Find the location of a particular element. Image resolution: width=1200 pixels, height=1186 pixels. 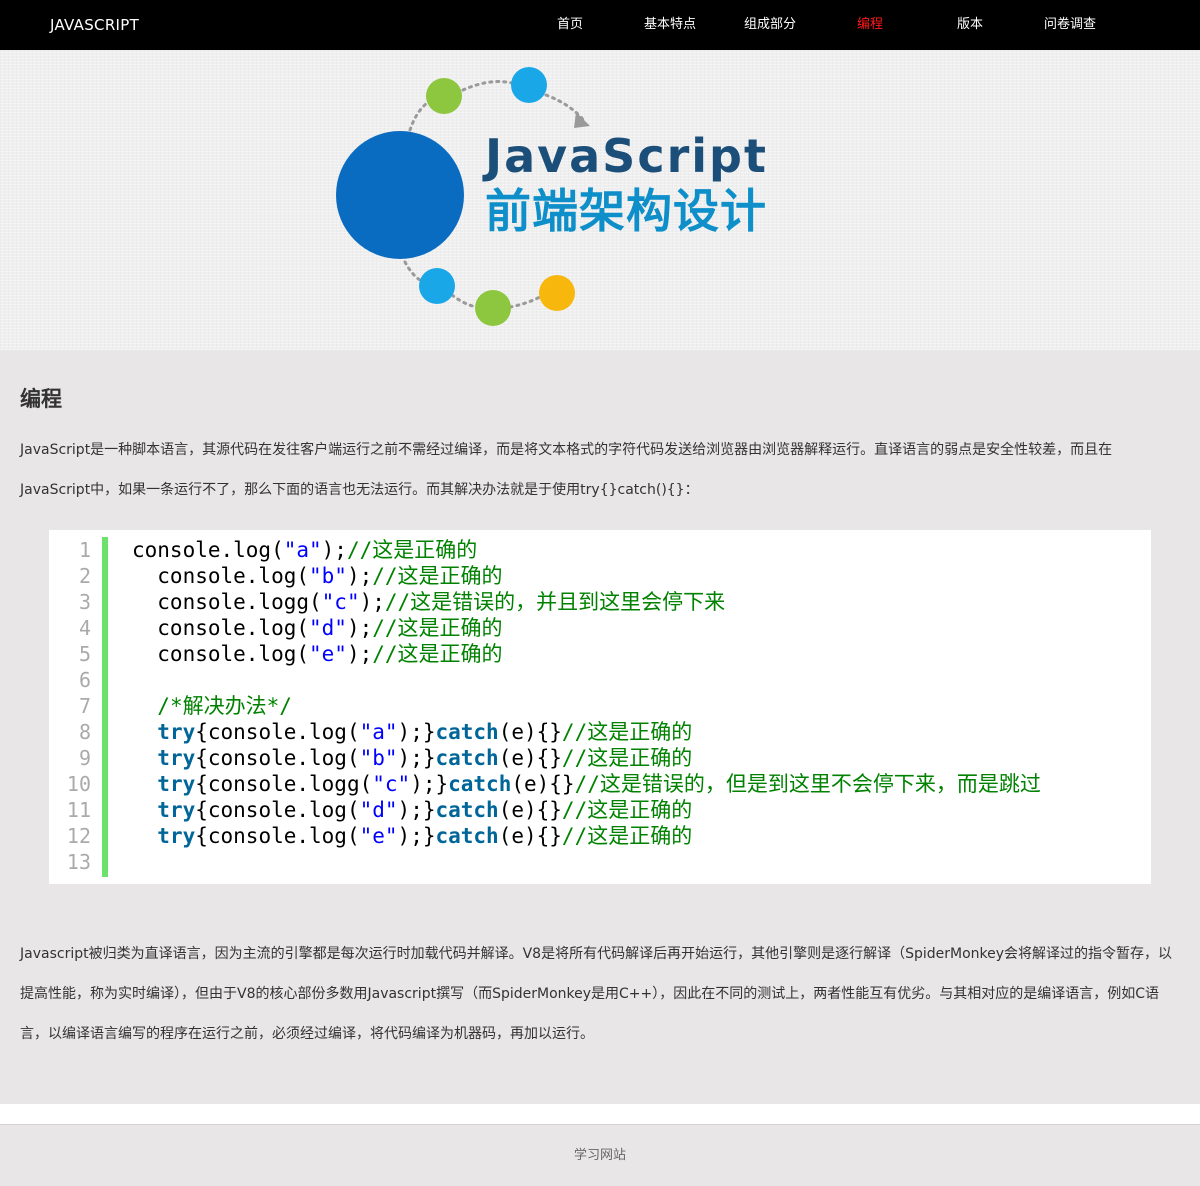

code-line: try{console.log("b");}catch(e){}//这是正确的 is located at coordinates (586, 758).